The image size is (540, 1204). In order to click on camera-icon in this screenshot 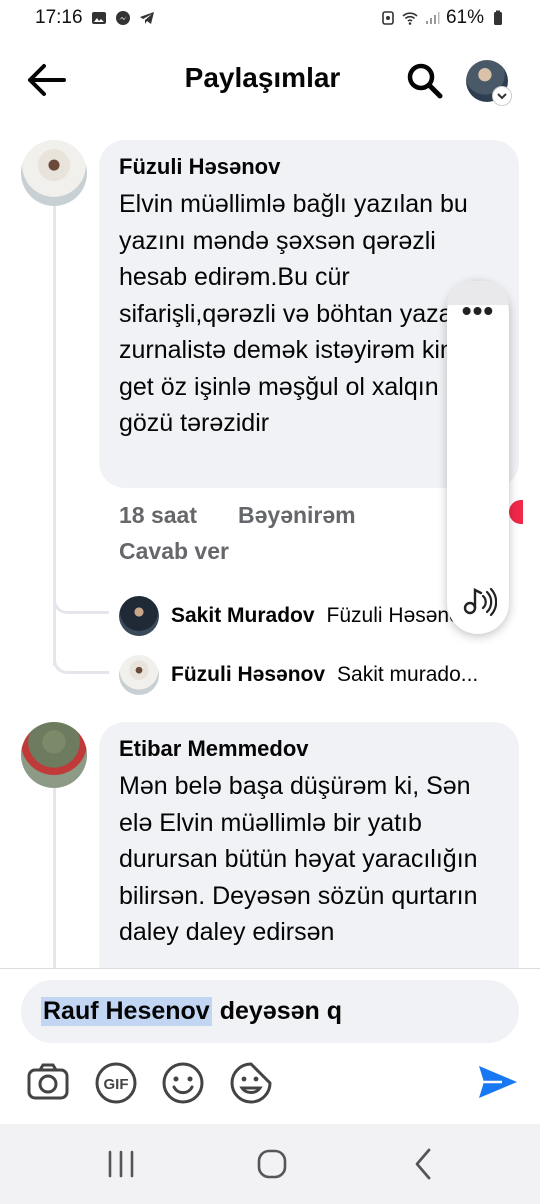, I will do `click(48, 1083)`.